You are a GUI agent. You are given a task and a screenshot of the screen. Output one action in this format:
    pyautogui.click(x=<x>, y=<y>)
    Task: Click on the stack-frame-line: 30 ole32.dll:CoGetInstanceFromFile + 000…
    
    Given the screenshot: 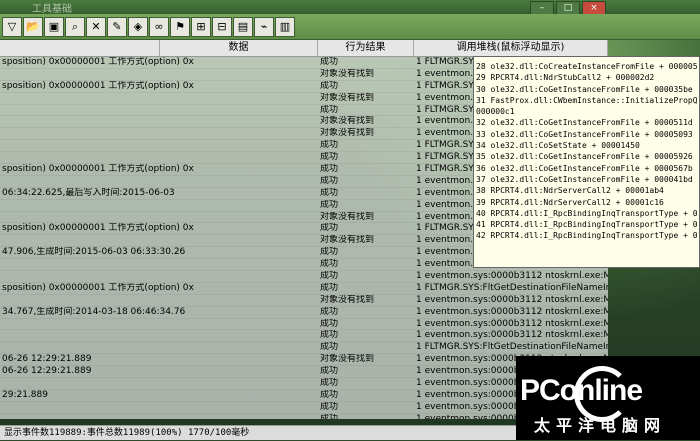 What is the action you would take?
    pyautogui.click(x=584, y=89)
    